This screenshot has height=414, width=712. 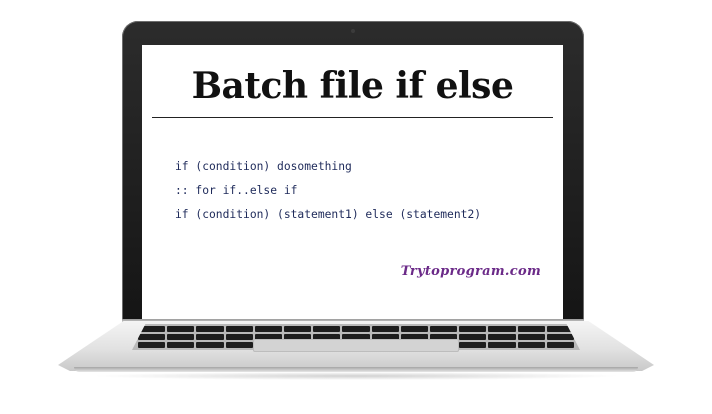 I want to click on code-line: if (condition) dosomething, so click(x=263, y=166).